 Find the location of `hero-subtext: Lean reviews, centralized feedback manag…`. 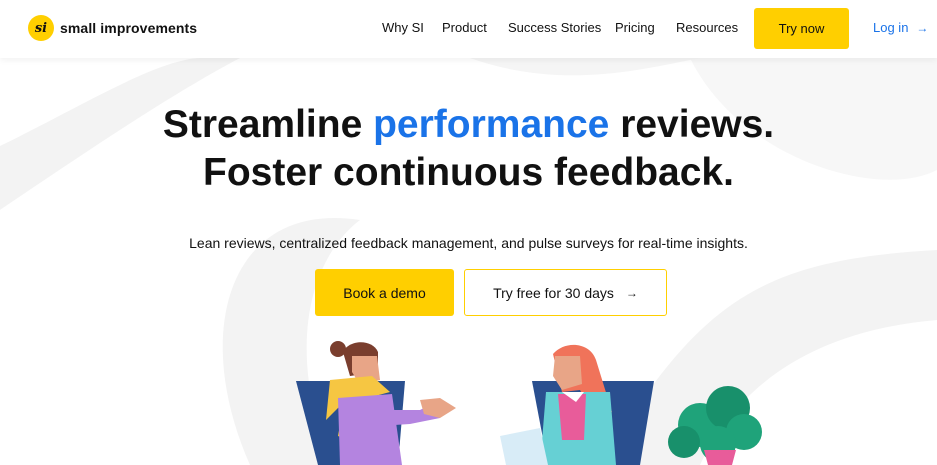

hero-subtext: Lean reviews, centralized feedback manag… is located at coordinates (468, 243).